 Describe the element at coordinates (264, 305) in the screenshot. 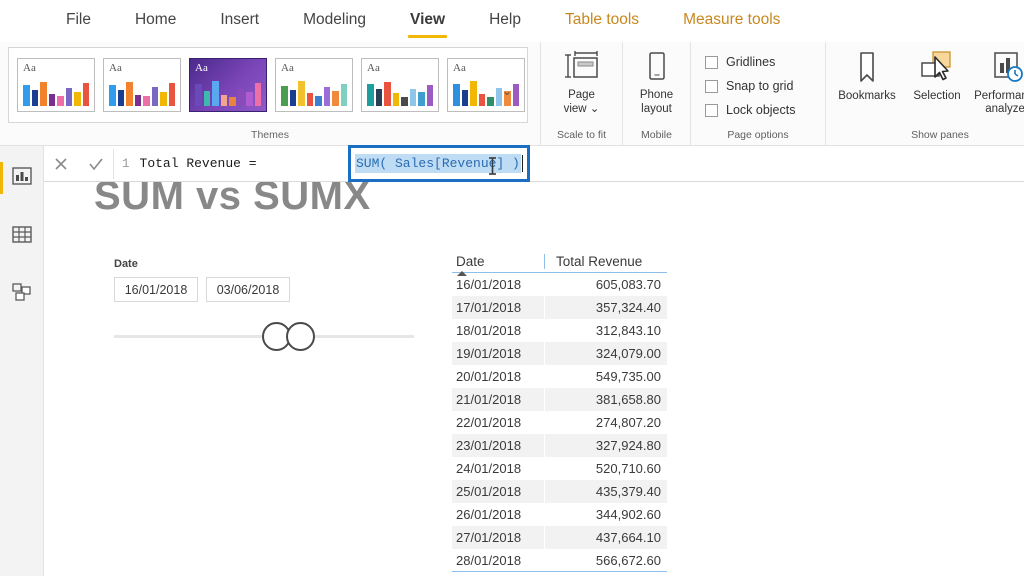

I see `date-slicer: Date 16/01/2018 03/06/2018` at that location.